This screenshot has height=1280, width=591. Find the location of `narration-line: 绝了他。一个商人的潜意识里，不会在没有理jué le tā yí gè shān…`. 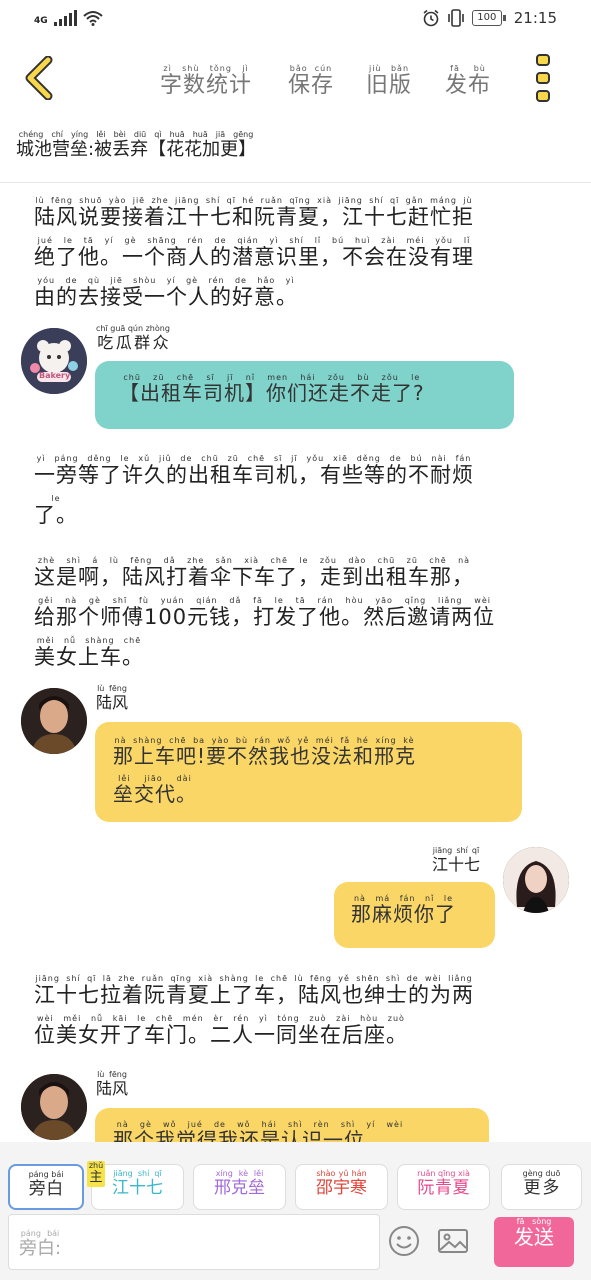

narration-line: 绝了他。一个商人的潜意识里，不会在没有理jué le tā yí gè shān… is located at coordinates (296, 256).